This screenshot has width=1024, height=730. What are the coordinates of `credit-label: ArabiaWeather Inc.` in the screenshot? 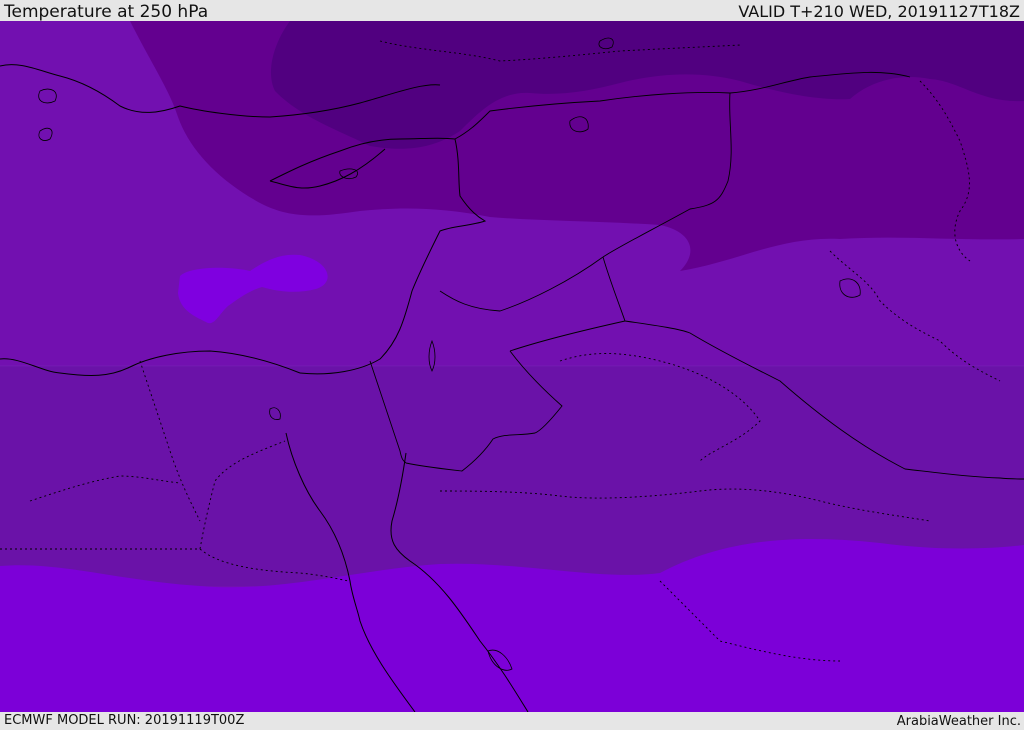 It's located at (958, 721).